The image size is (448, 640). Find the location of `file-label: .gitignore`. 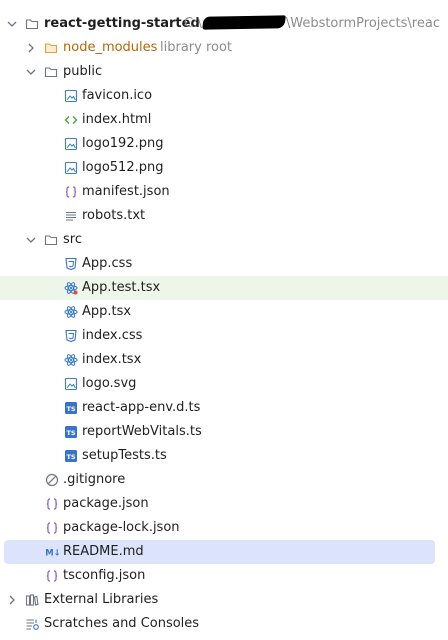

file-label: .gitignore is located at coordinates (94, 479).